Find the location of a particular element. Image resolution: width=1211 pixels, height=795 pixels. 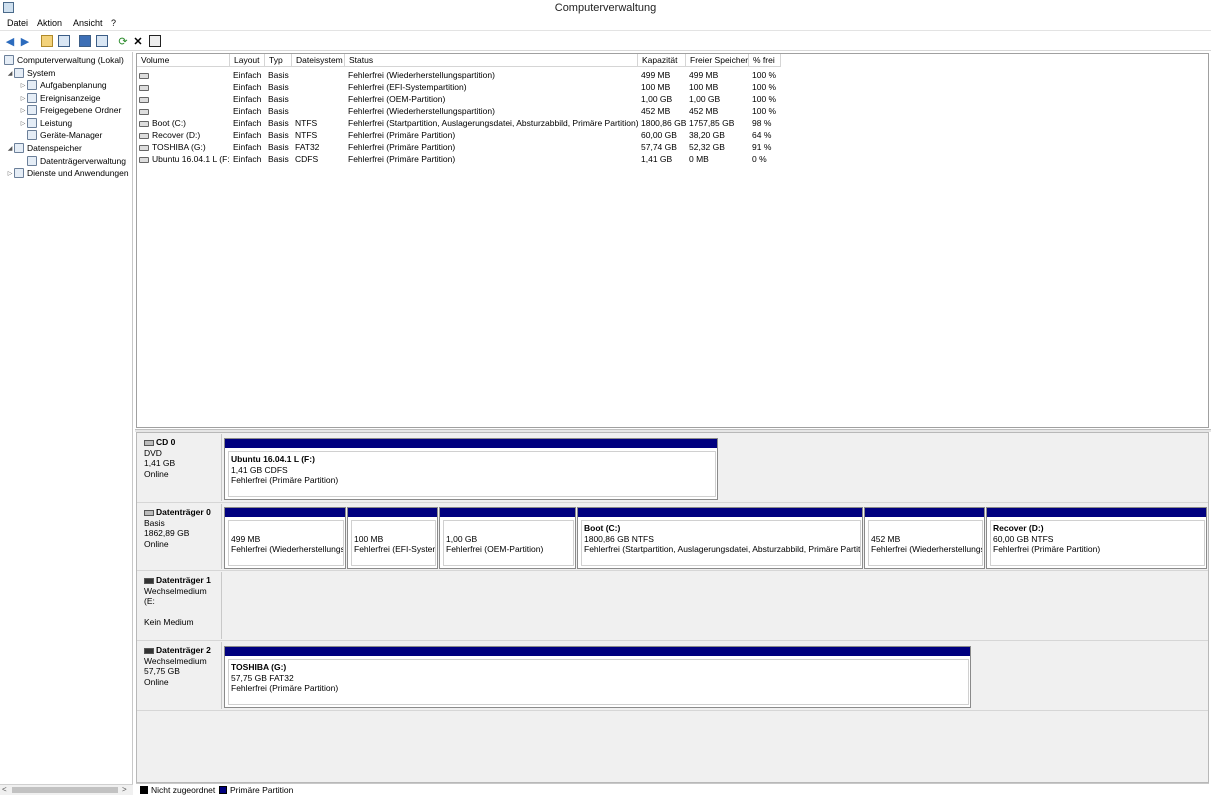

show-hide-console-tree-icon is located at coordinates (64, 41).